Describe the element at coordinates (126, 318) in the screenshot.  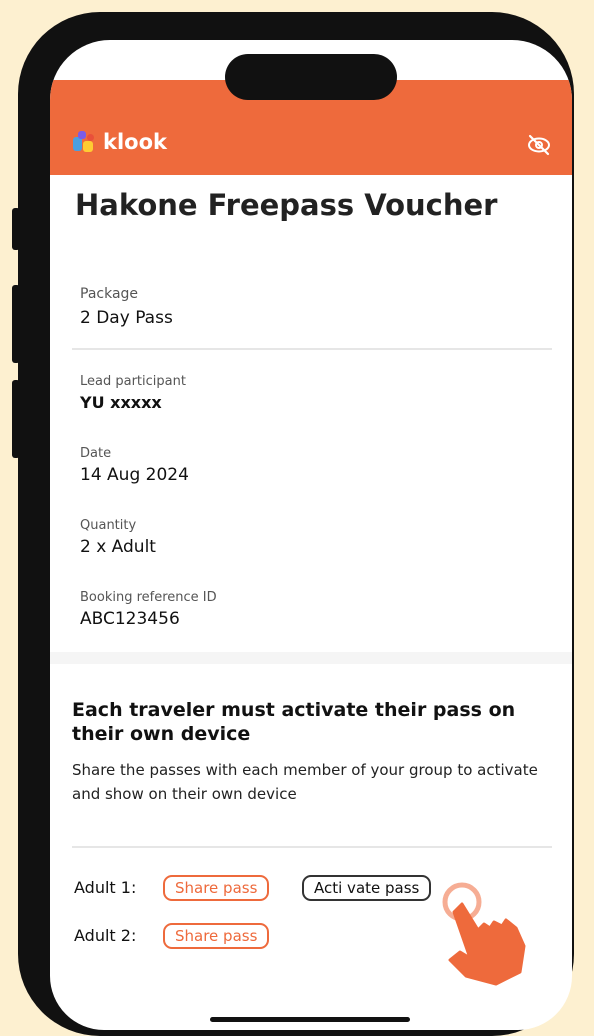
I see `package-value: 2 Day Pass` at that location.